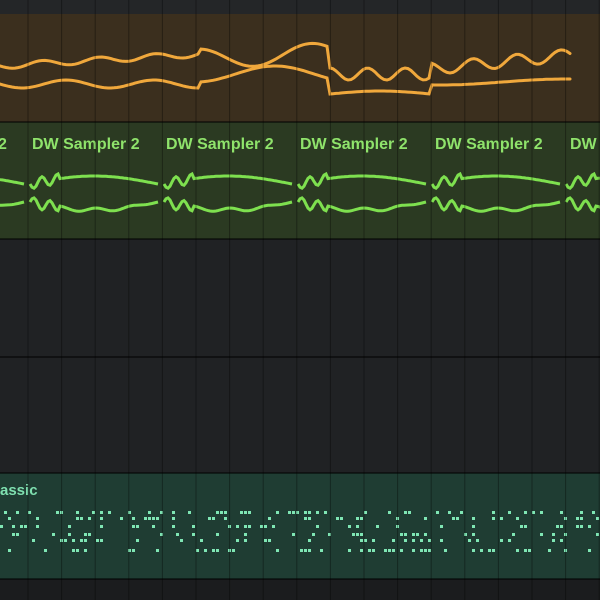 This screenshot has width=600, height=600. What do you see at coordinates (300, 7) in the screenshot?
I see `timeline-ruler` at bounding box center [300, 7].